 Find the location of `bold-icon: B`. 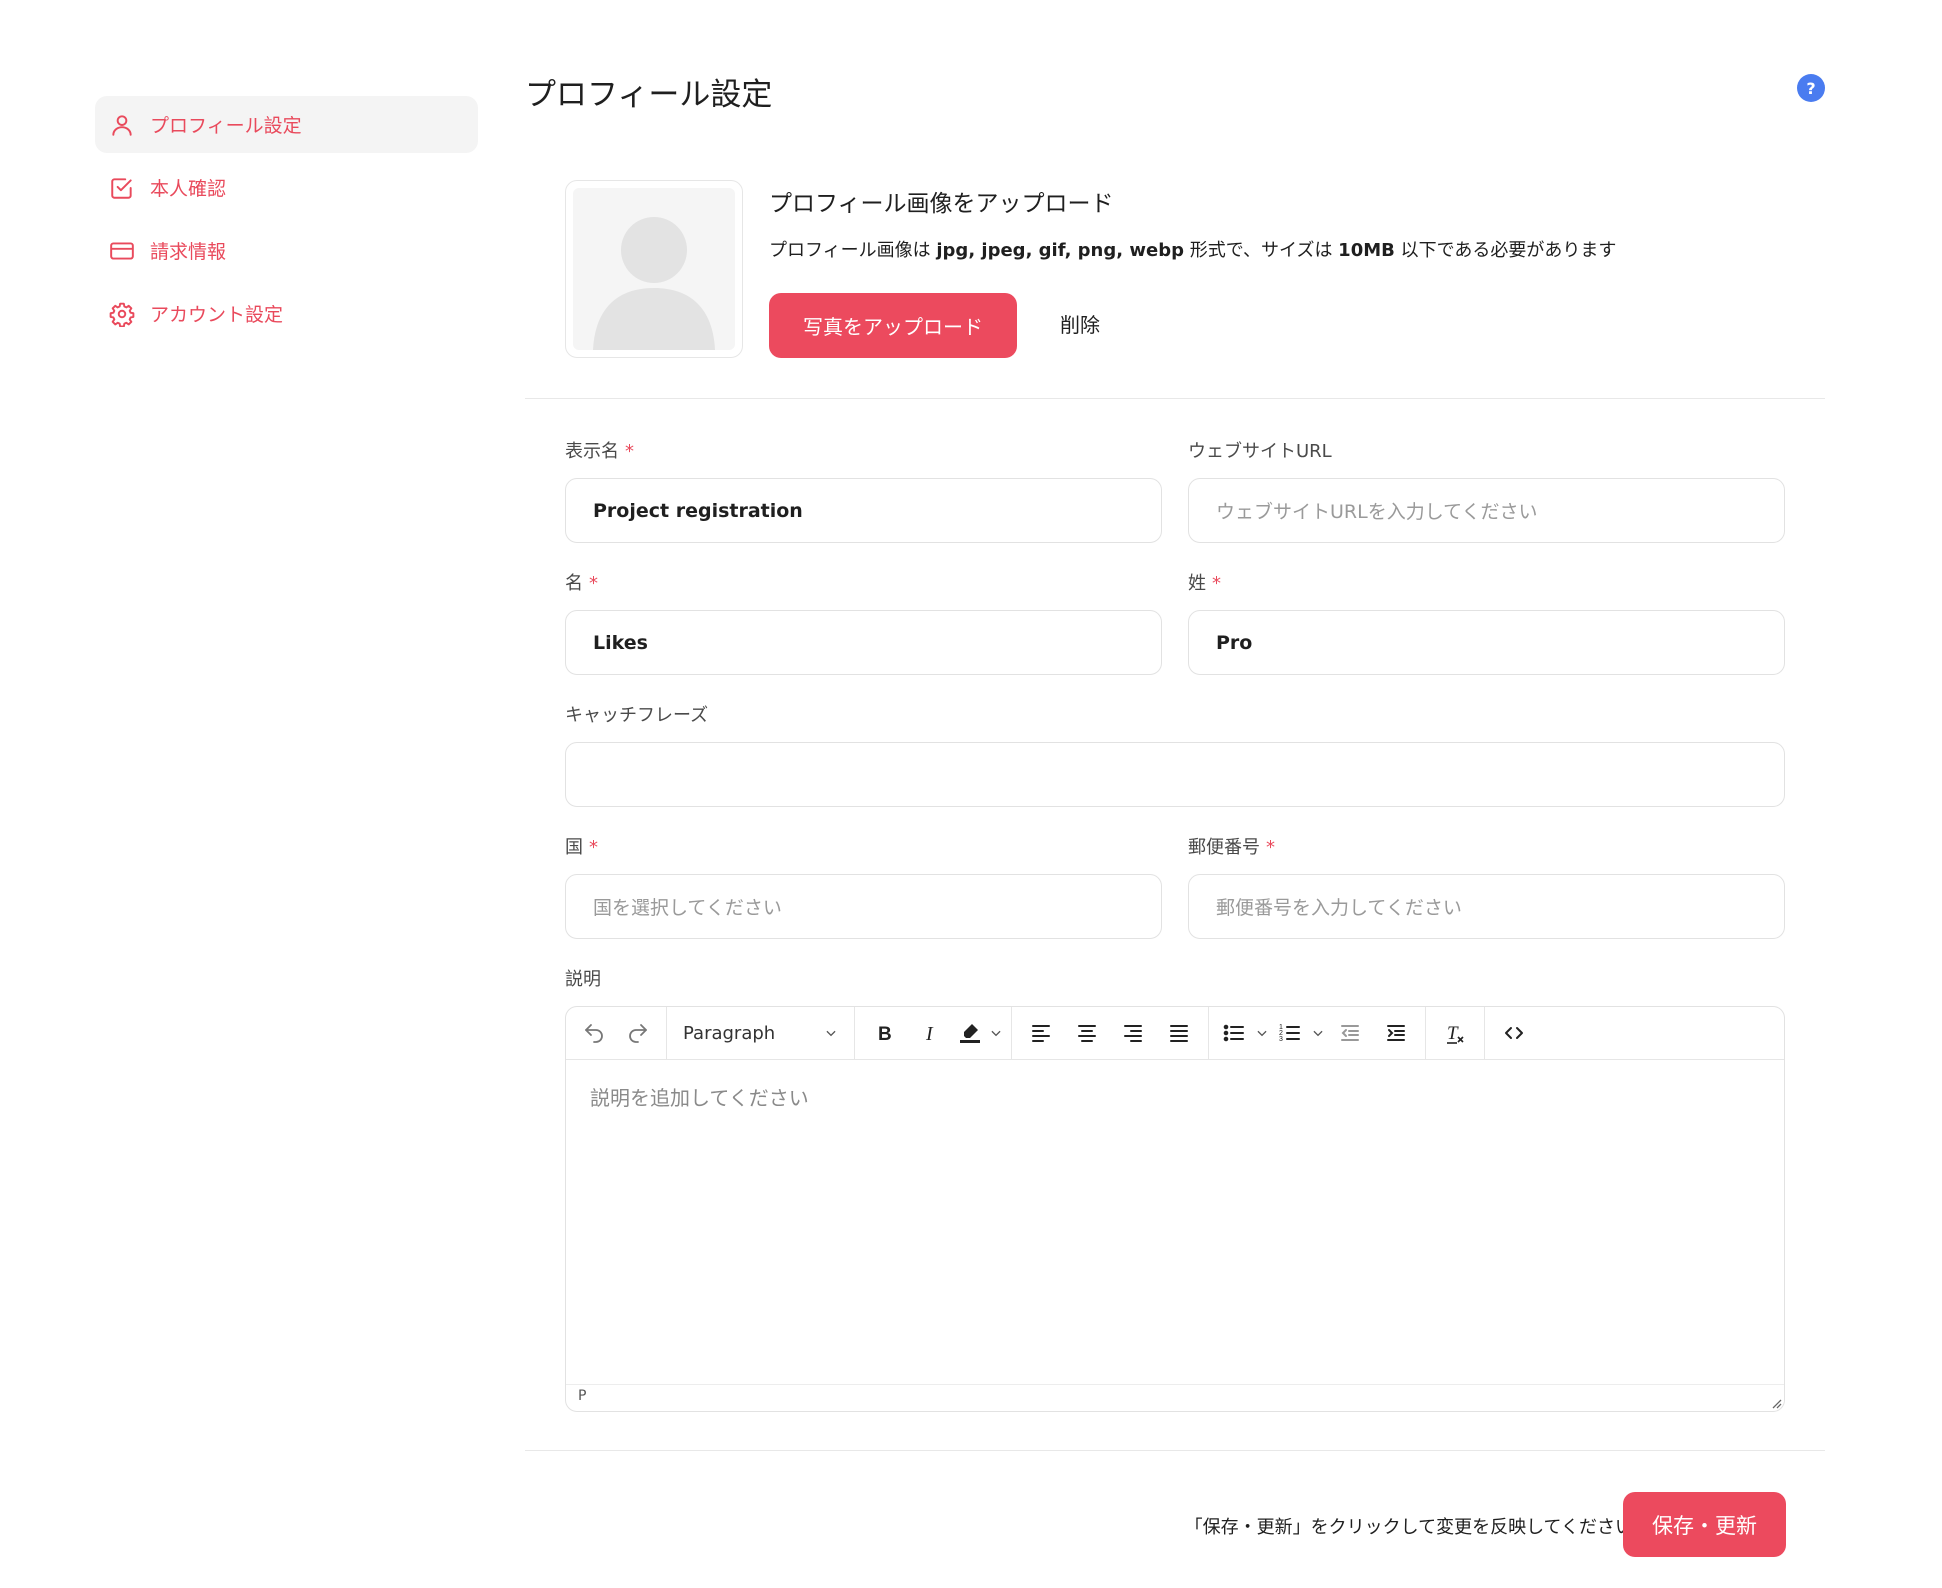

bold-icon: B is located at coordinates (884, 1033).